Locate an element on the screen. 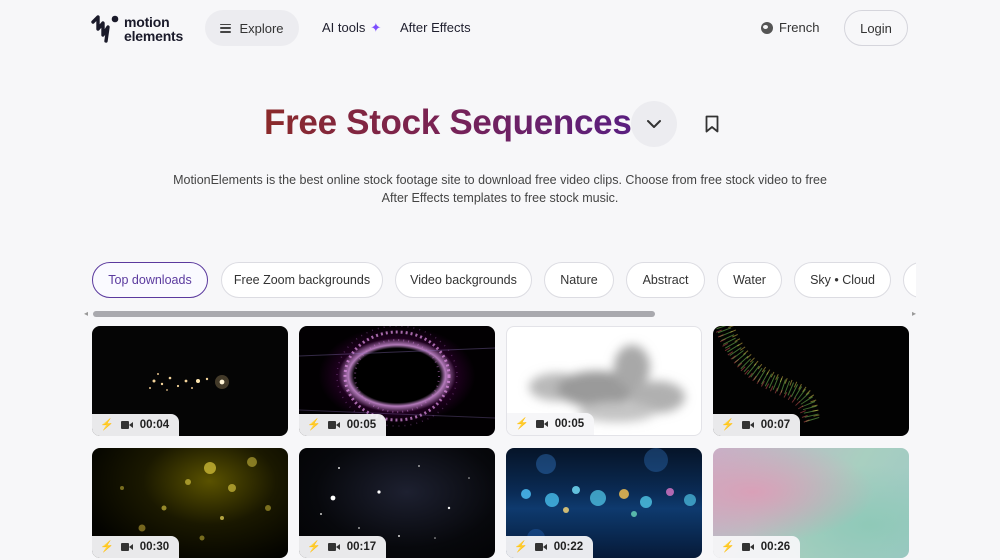 This screenshot has height=560, width=1000. globe-icon is located at coordinates (767, 27).